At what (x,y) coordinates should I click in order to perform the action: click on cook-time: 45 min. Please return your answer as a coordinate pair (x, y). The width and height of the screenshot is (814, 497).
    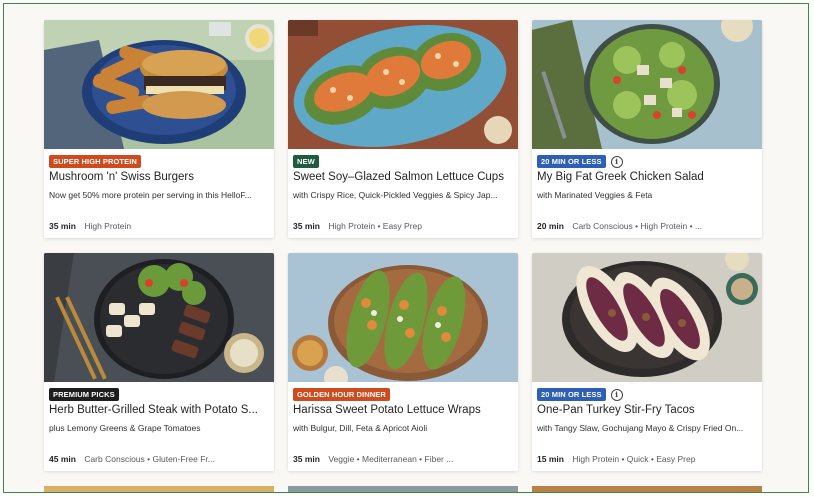
    Looking at the image, I should click on (62, 459).